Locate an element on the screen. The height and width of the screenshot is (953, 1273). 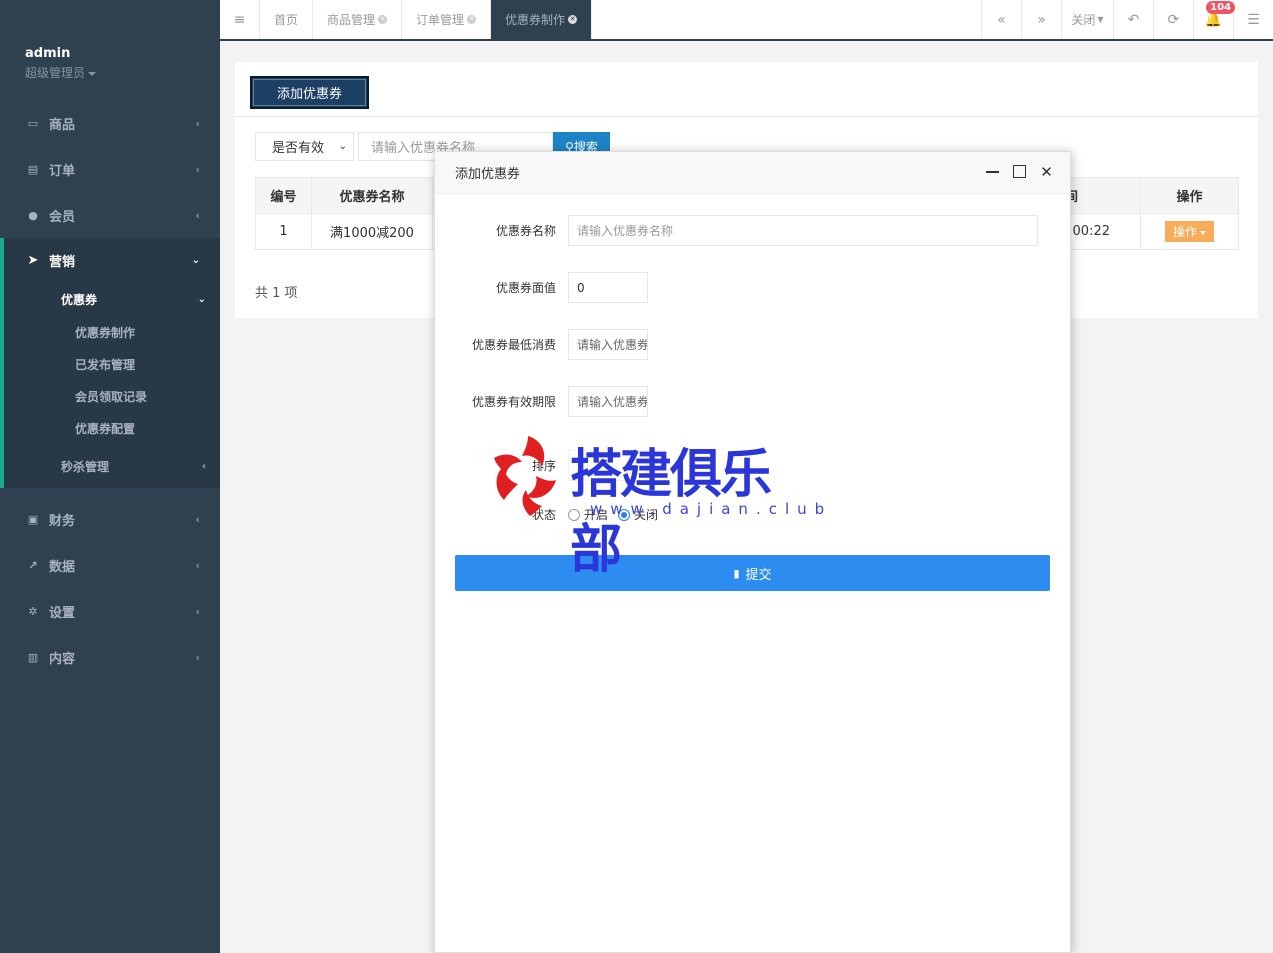
role-dropdown: 超级管理员 is located at coordinates (122, 72).